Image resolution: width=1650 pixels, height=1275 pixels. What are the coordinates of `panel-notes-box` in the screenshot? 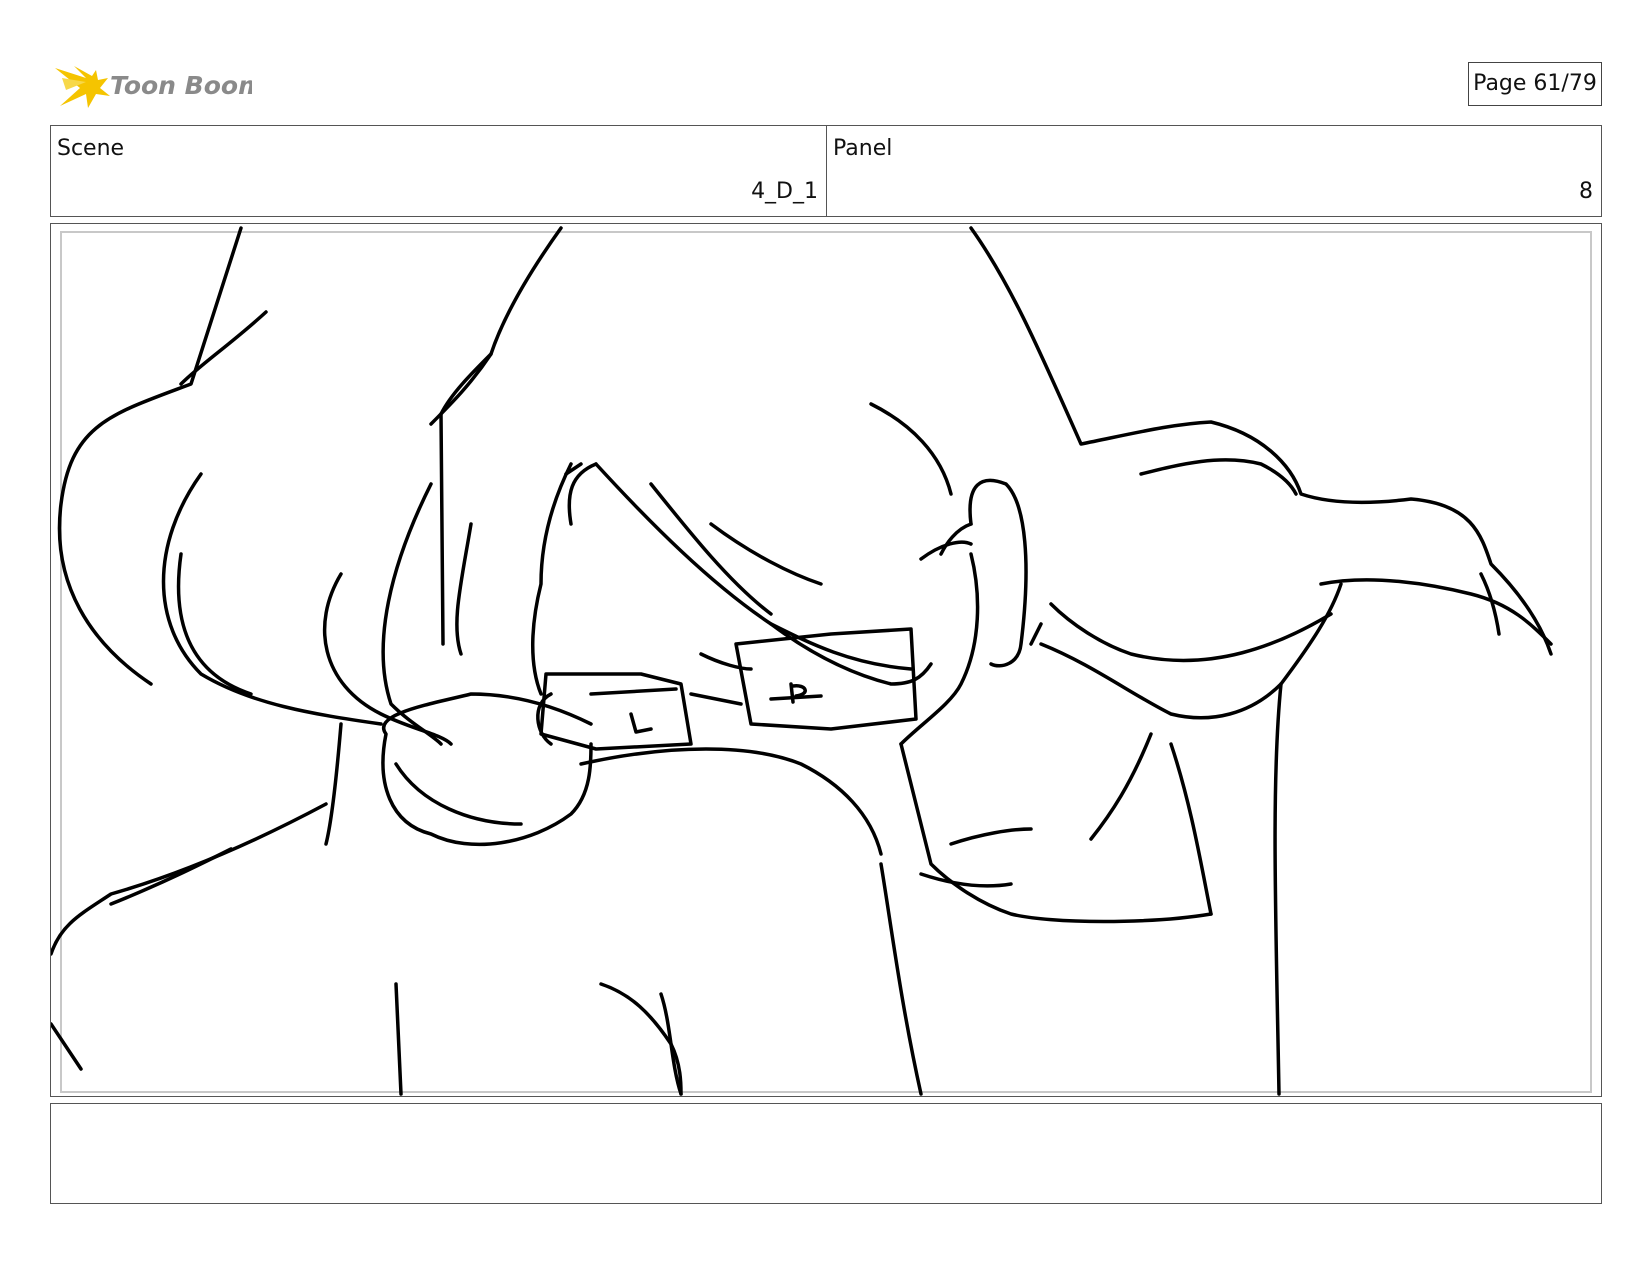 It's located at (826, 1153).